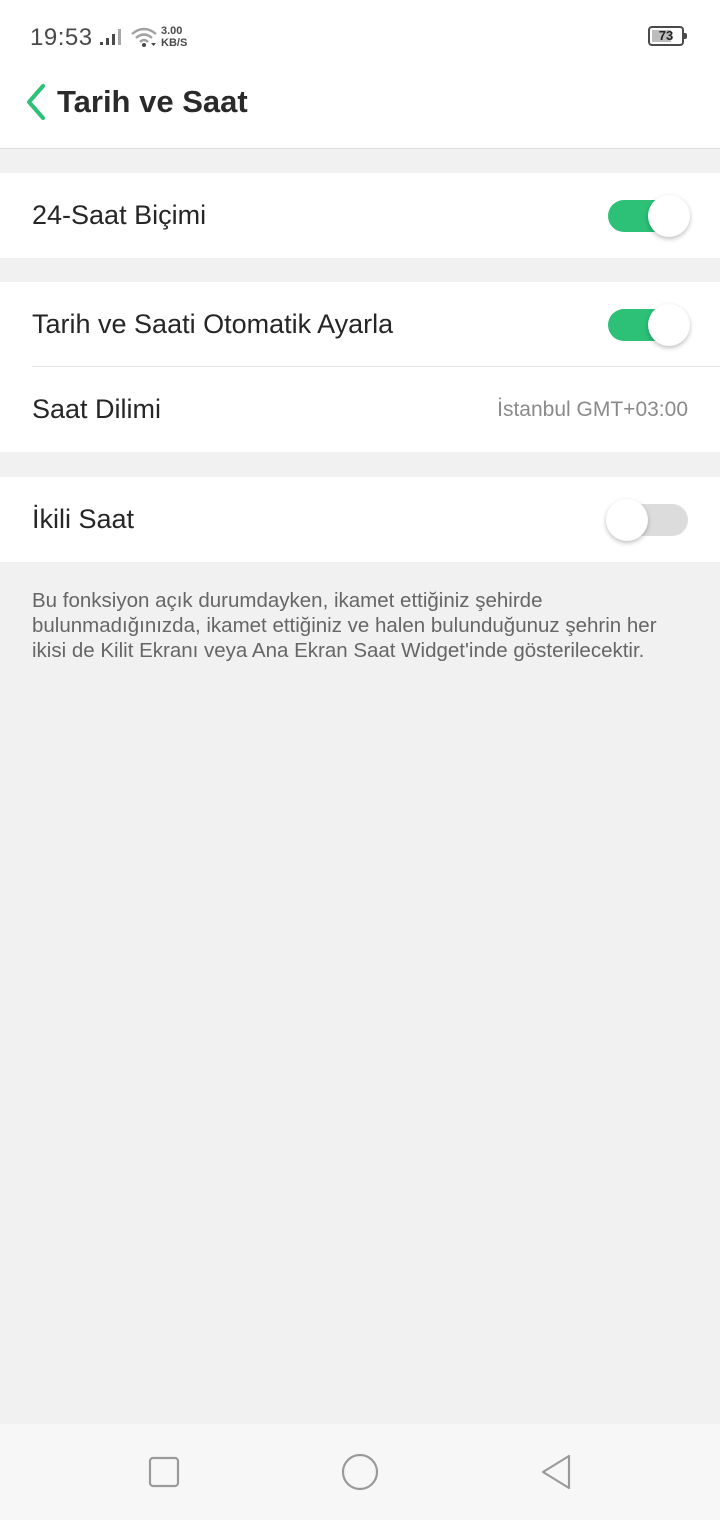 Image resolution: width=720 pixels, height=1520 pixels. Describe the element at coordinates (83, 519) in the screenshot. I see `dual-clock-label: İkili Saat` at that location.